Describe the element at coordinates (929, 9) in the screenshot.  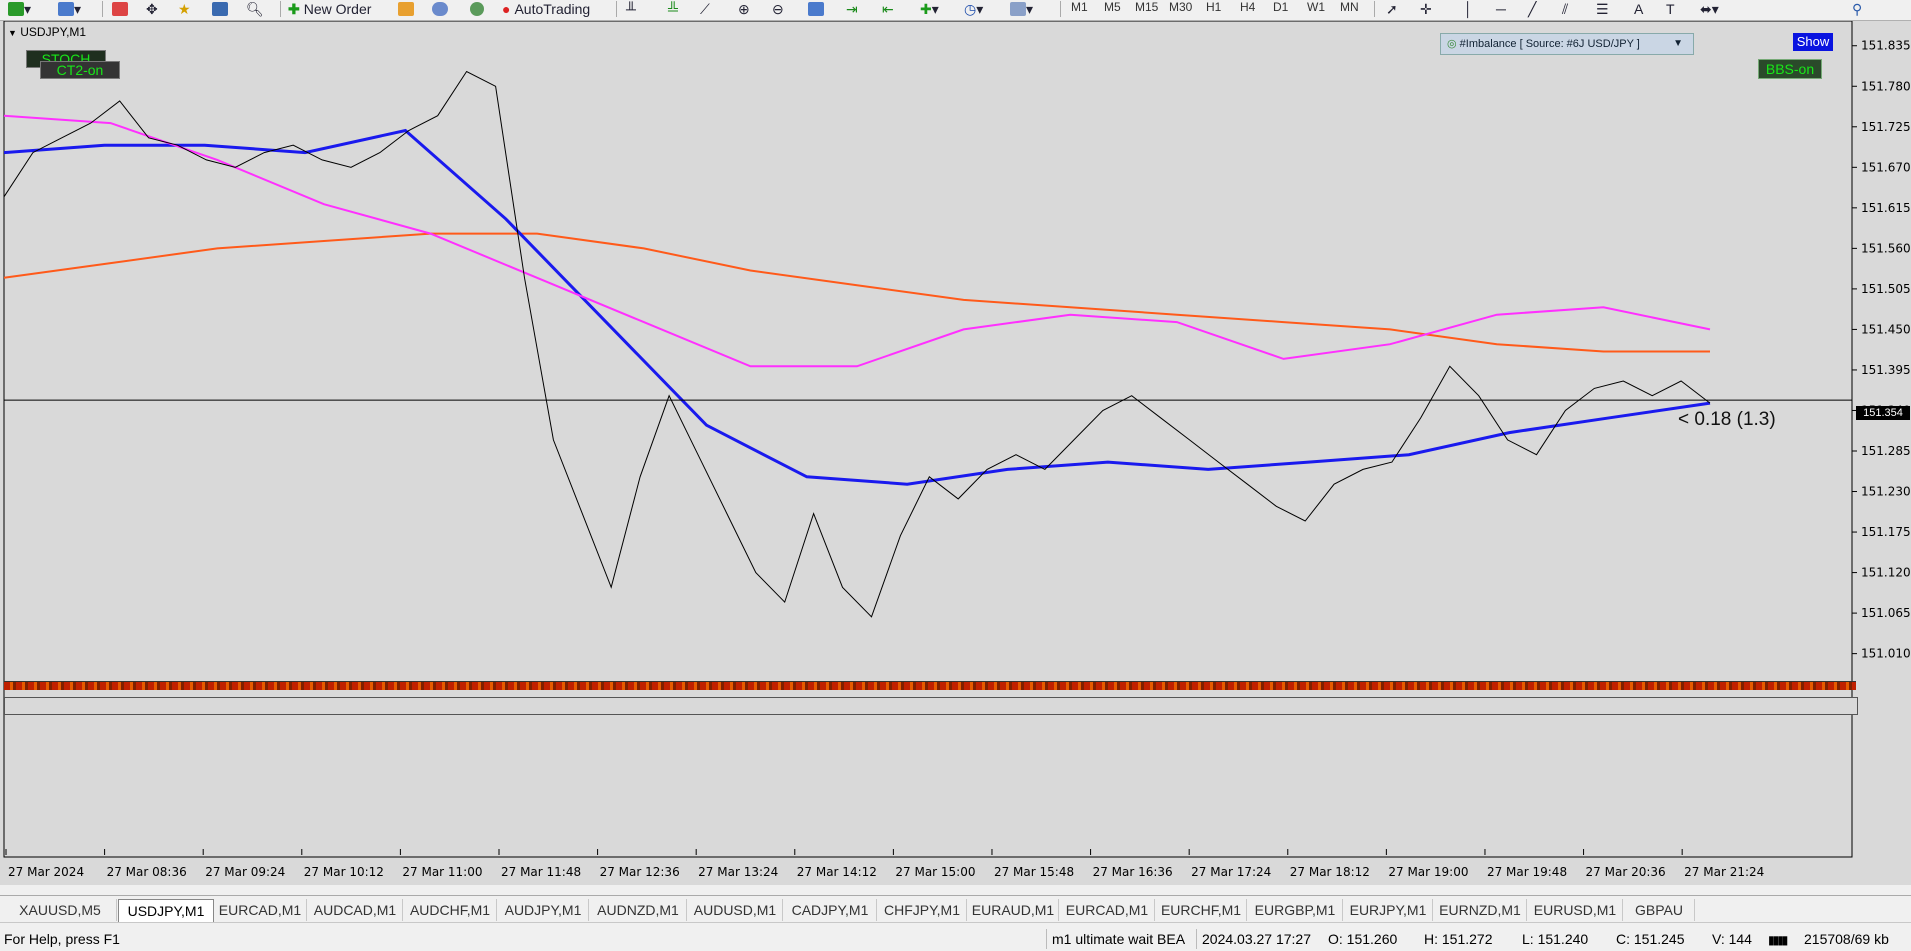
I see `indicators-button: ✚ ▾` at that location.